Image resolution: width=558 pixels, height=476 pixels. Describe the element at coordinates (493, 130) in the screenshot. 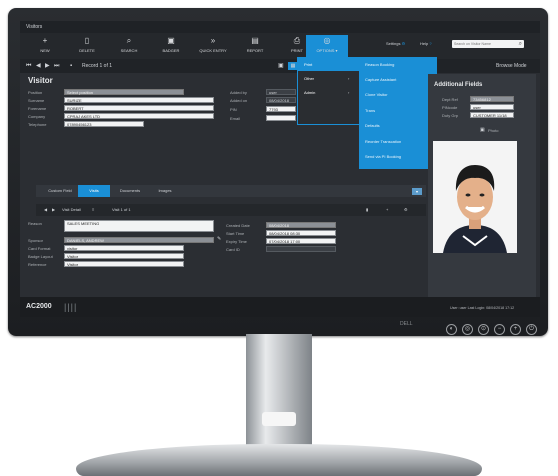

I see `photo-label: Photo` at that location.